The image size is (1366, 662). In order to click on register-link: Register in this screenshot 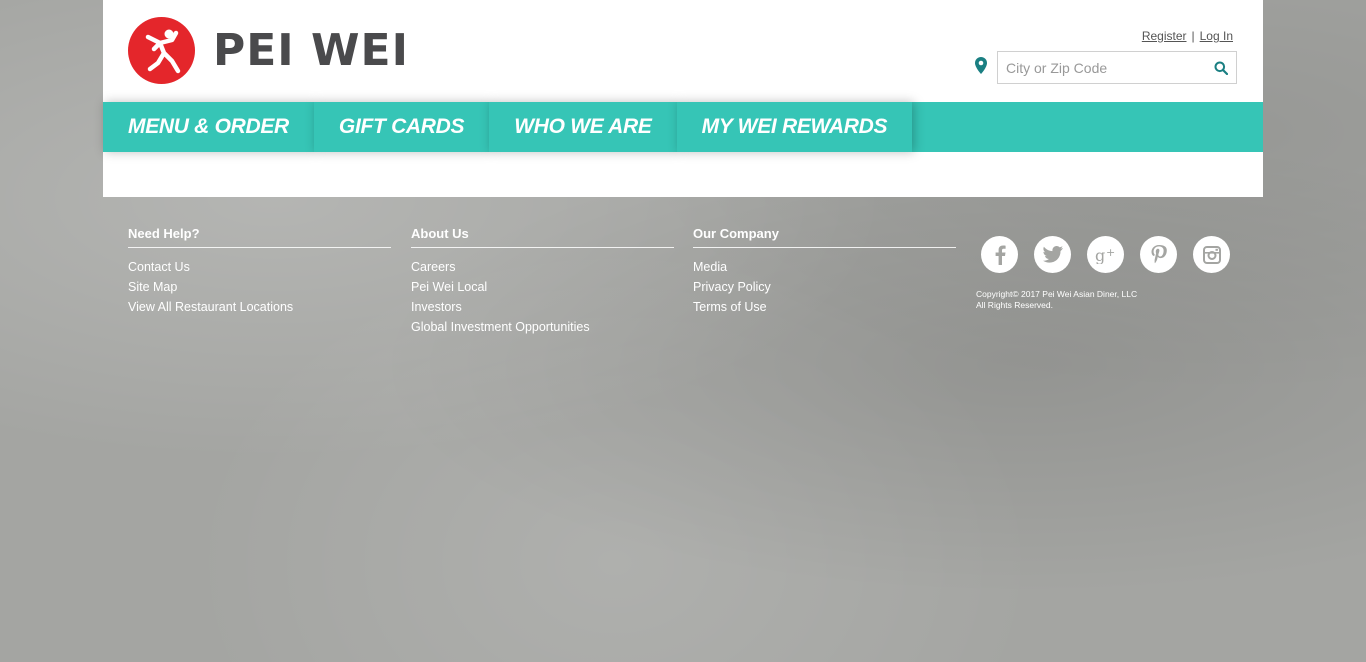, I will do `click(1164, 36)`.